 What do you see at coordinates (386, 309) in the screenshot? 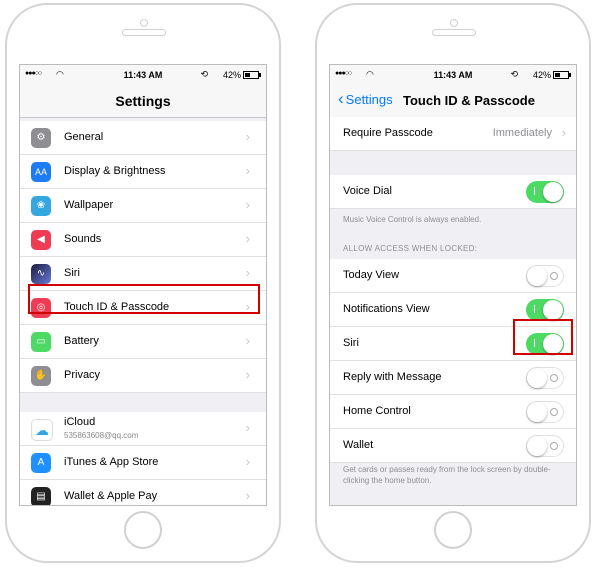
I see `row-label: Notifications View` at bounding box center [386, 309].